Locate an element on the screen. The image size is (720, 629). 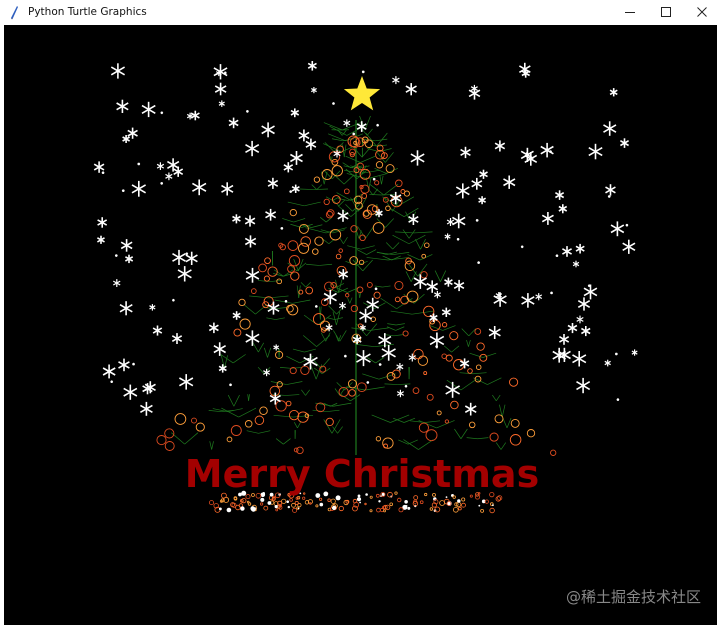
maximize-button is located at coordinates (666, 12).